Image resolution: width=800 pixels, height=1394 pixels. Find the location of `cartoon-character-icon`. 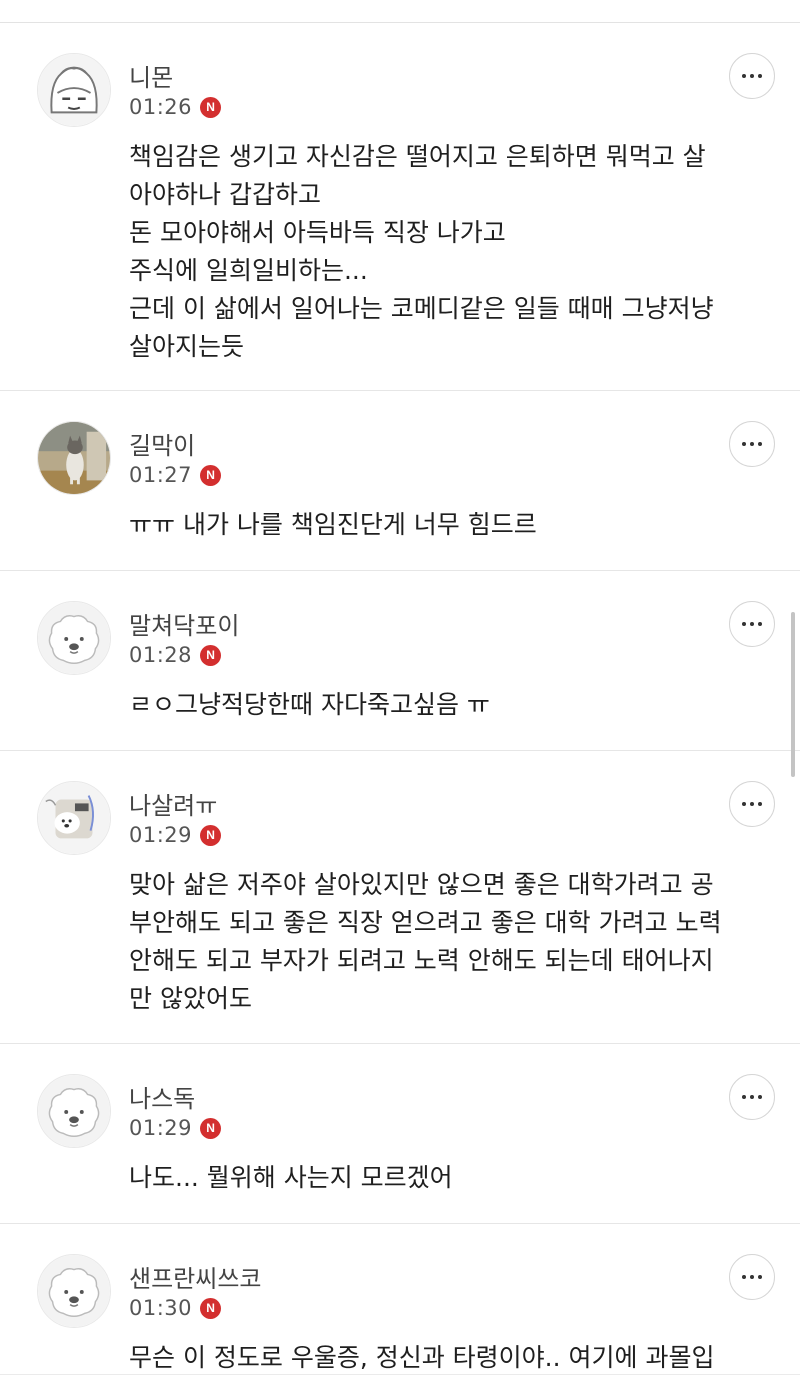

cartoon-character-icon is located at coordinates (74, 90).